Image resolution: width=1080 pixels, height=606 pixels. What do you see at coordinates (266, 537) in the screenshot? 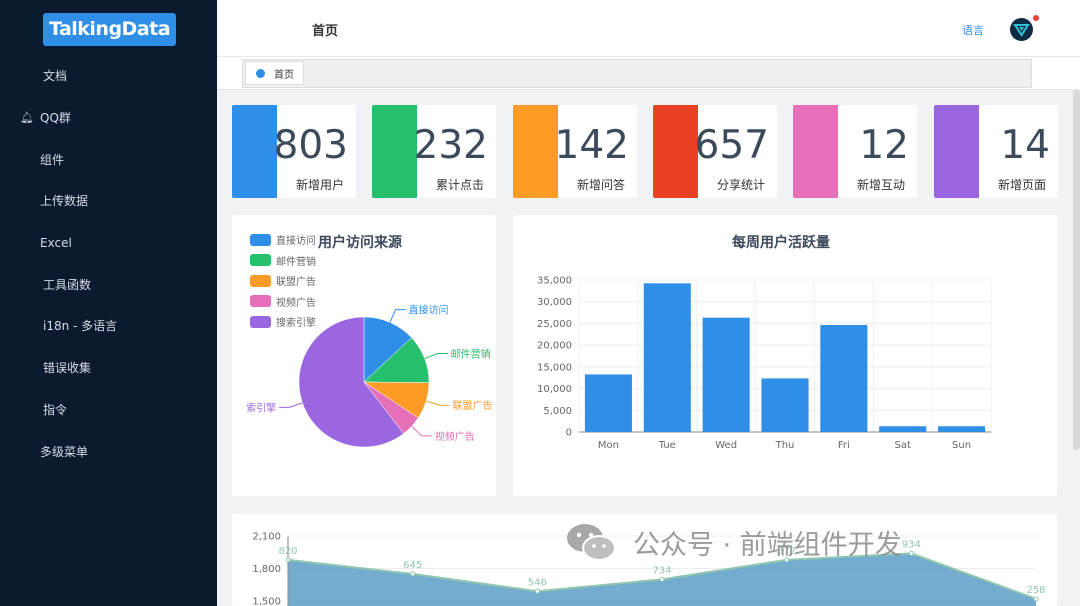
I see `y-tick-label: 2,100` at bounding box center [266, 537].